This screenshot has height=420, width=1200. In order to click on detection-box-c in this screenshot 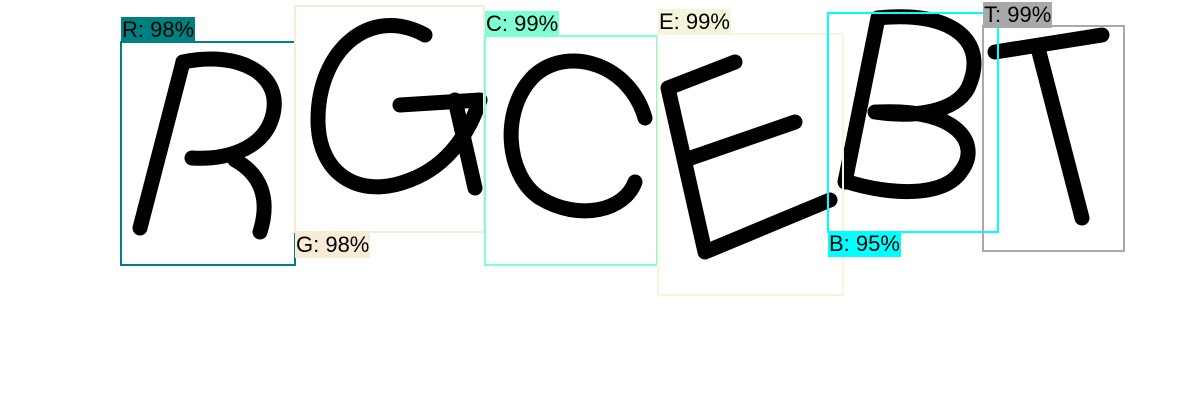, I will do `click(571, 150)`.